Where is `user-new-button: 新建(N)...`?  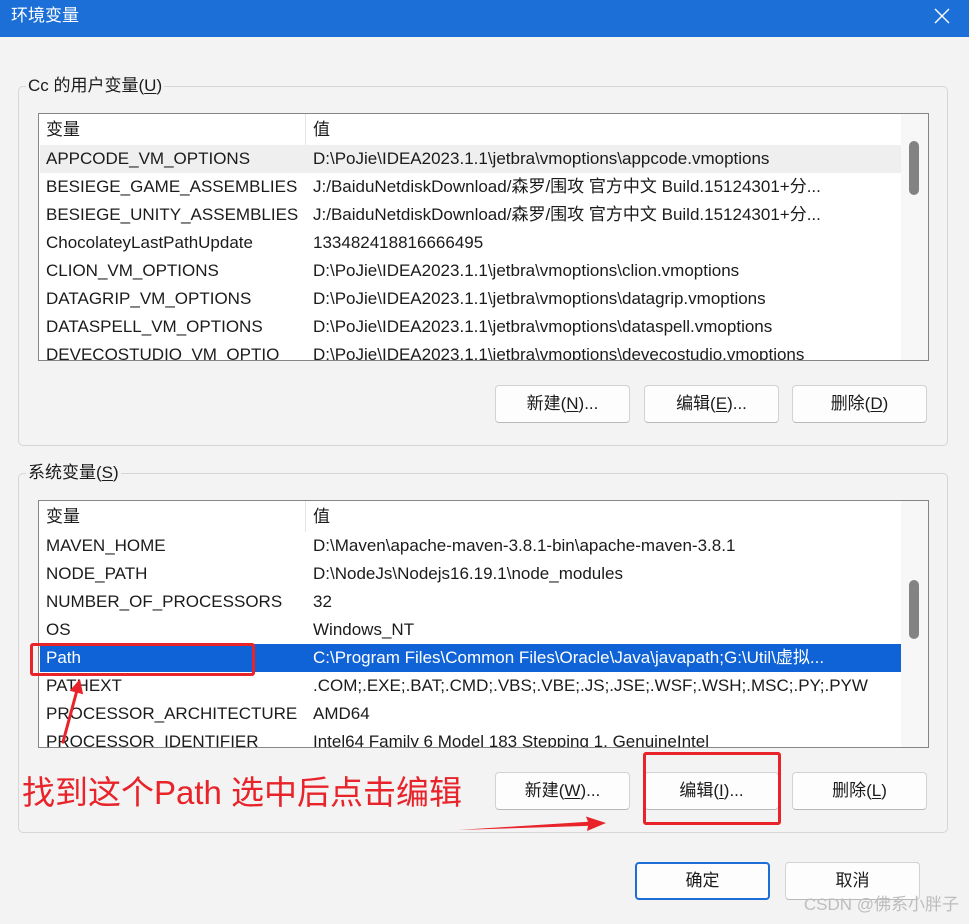
user-new-button: 新建(N)... is located at coordinates (562, 404).